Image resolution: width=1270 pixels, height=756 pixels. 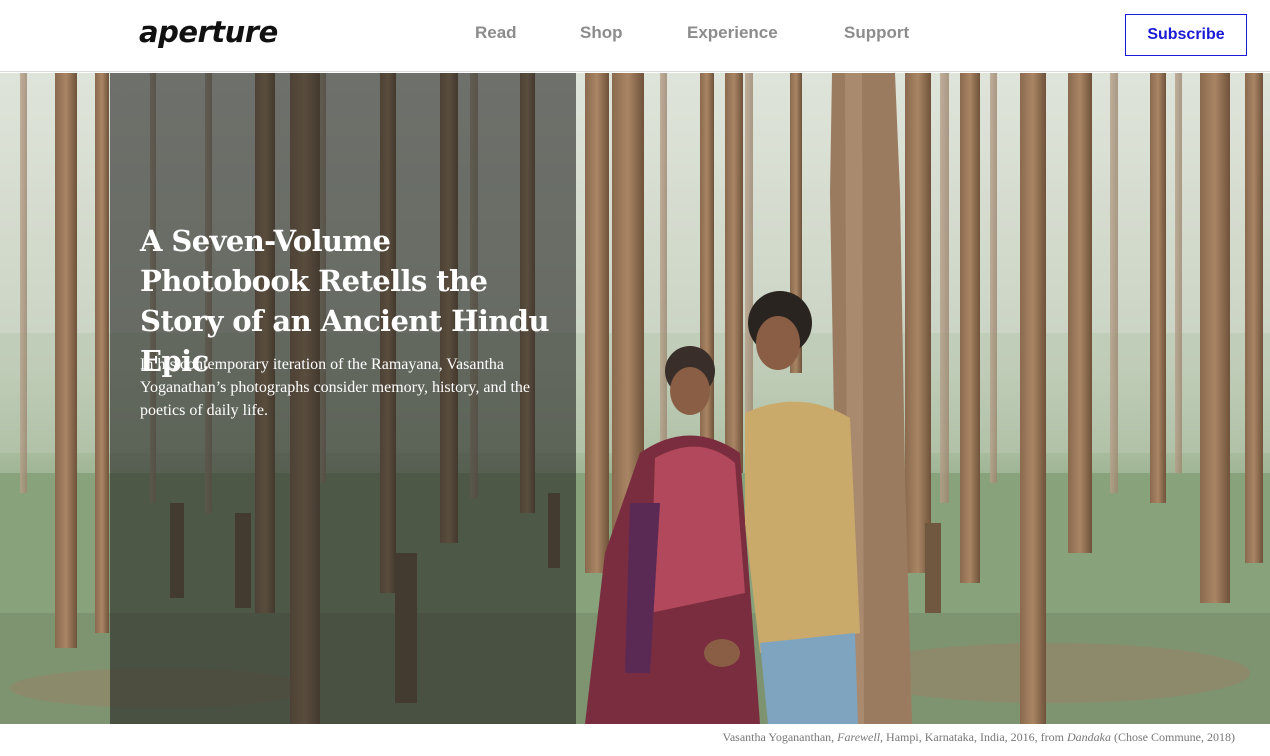 I want to click on nav-support: Support, so click(x=876, y=33).